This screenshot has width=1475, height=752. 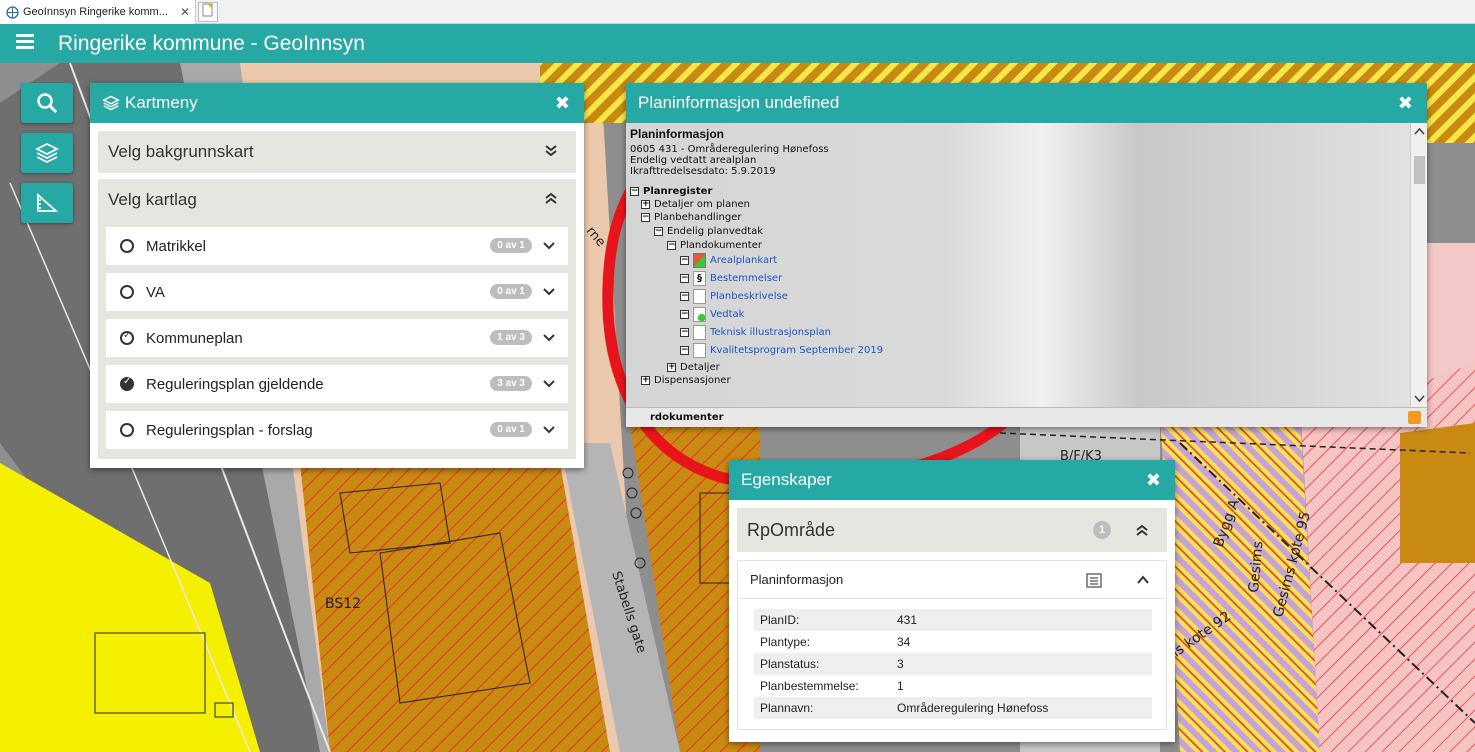 I want to click on chevron-up-icon, so click(x=1143, y=580).